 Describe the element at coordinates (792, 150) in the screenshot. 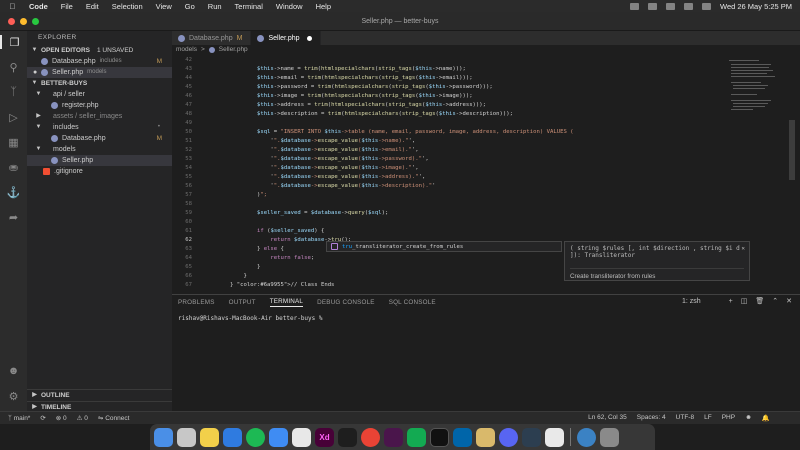

I see `editor-scrollbar` at that location.